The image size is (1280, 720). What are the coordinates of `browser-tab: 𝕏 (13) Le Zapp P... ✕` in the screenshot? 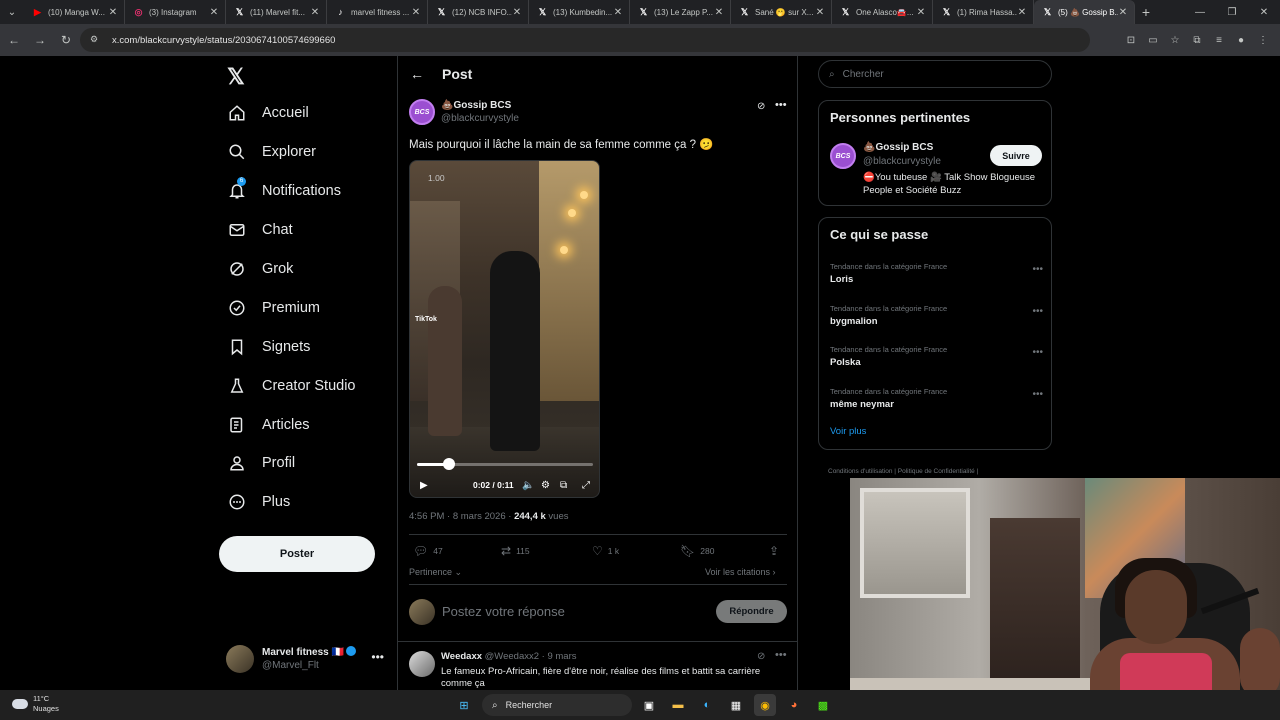 It's located at (680, 12).